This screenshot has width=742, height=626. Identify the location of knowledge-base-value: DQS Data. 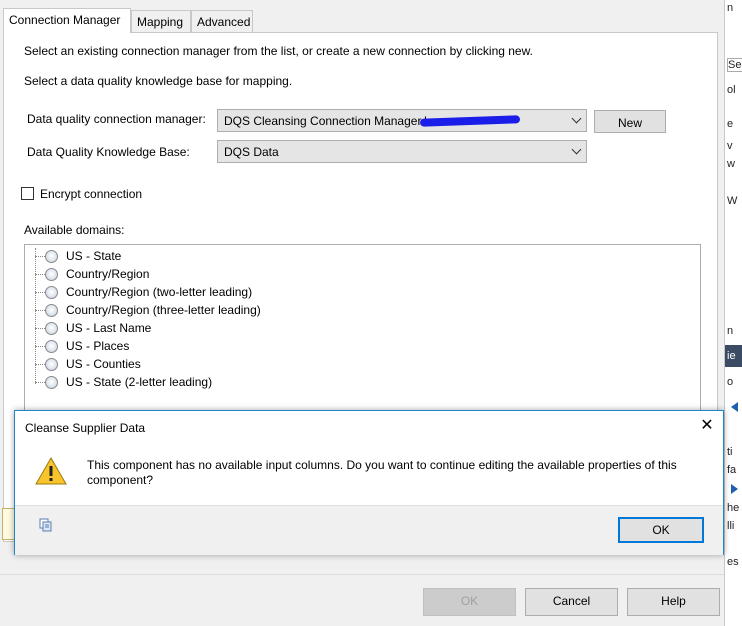
(251, 152).